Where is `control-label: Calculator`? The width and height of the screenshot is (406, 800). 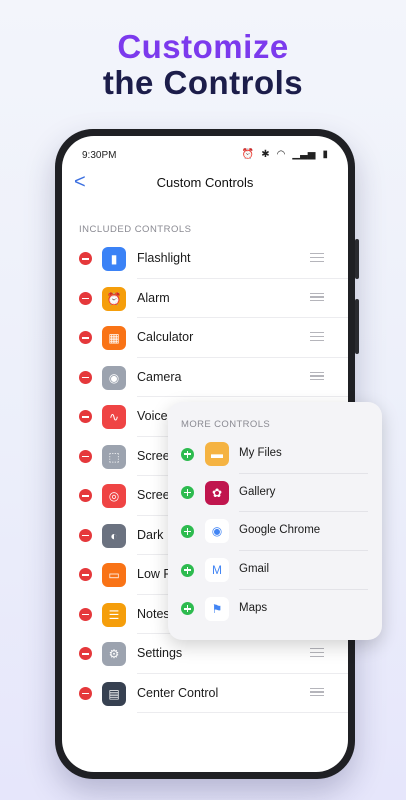 control-label: Calculator is located at coordinates (165, 337).